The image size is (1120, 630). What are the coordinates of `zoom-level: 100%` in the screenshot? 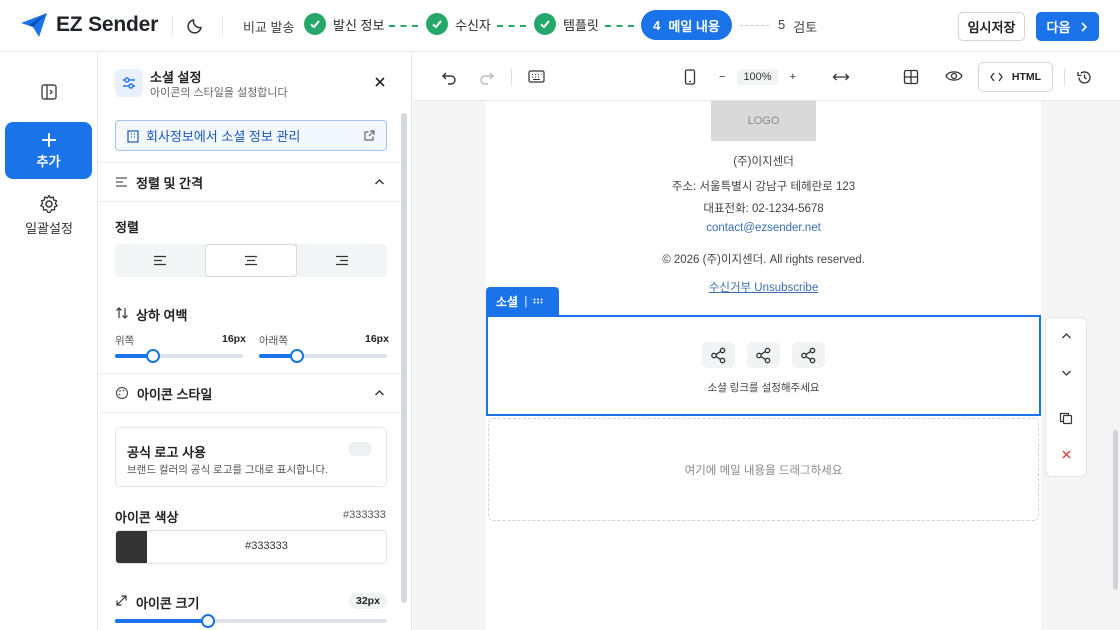 It's located at (757, 77).